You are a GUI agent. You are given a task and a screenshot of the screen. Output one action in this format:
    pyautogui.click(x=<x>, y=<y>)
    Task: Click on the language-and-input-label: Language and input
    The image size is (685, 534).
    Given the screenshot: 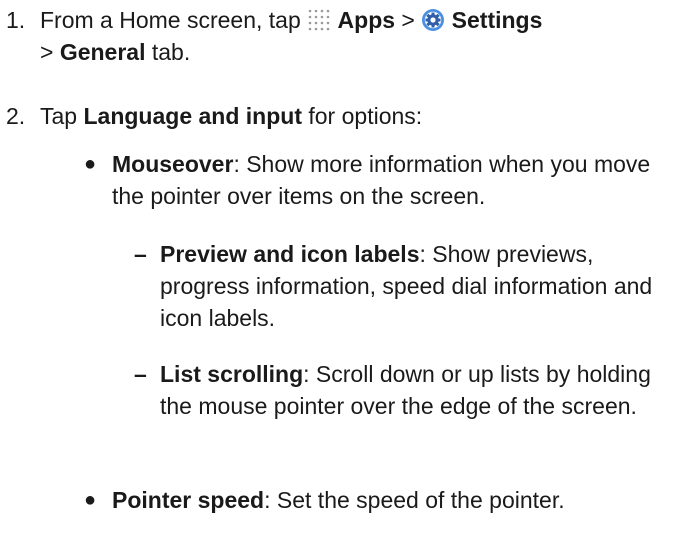 What is the action you would take?
    pyautogui.click(x=192, y=116)
    